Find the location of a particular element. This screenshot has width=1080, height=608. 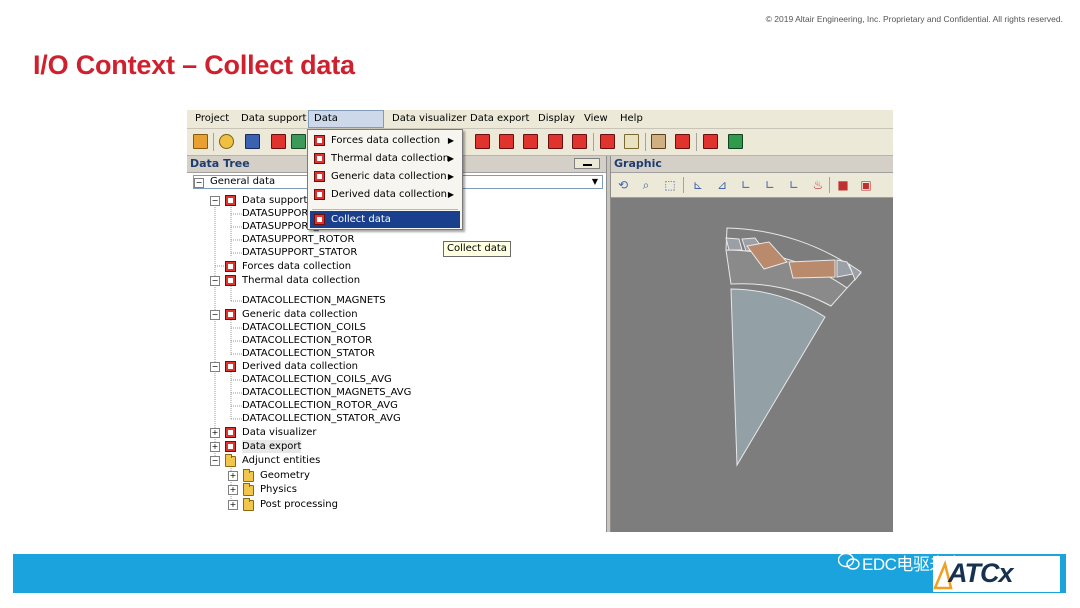

display-icon: ■ is located at coordinates (843, 185).